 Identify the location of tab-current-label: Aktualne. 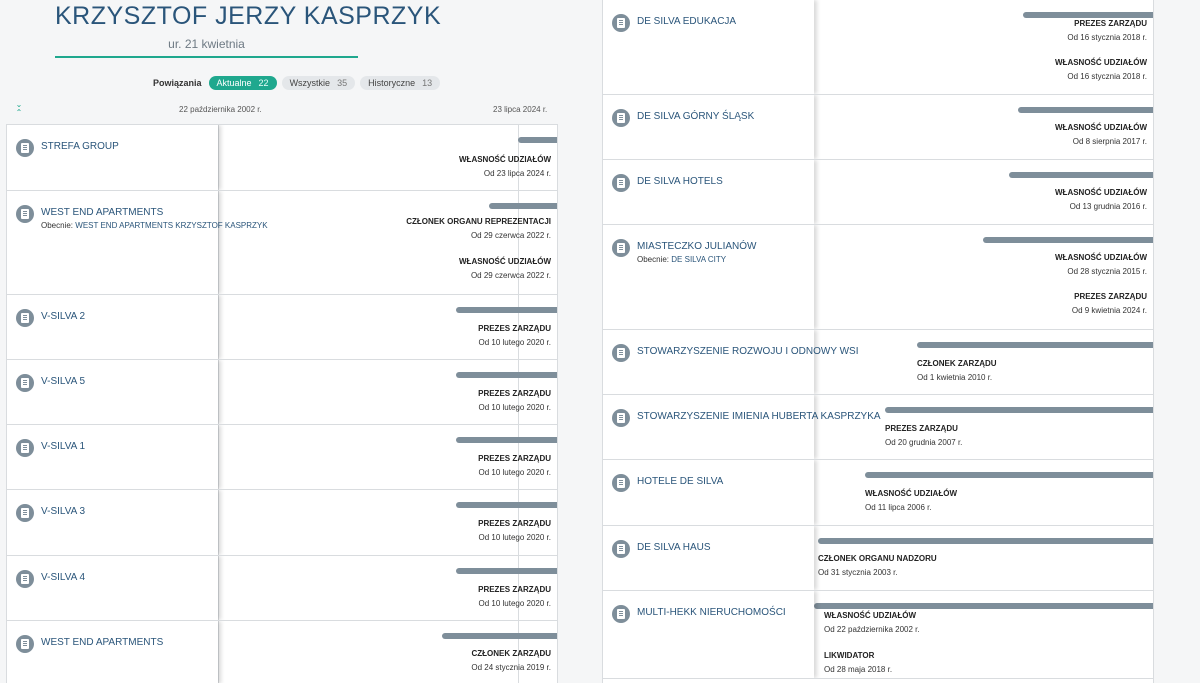
(234, 82).